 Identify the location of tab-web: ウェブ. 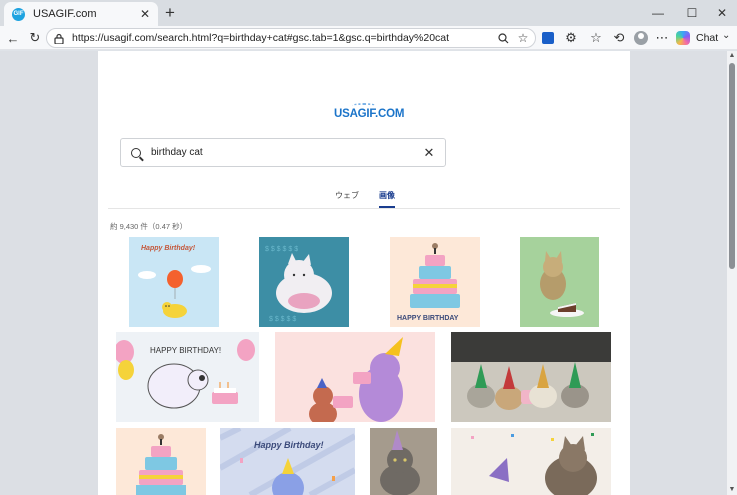
(347, 195).